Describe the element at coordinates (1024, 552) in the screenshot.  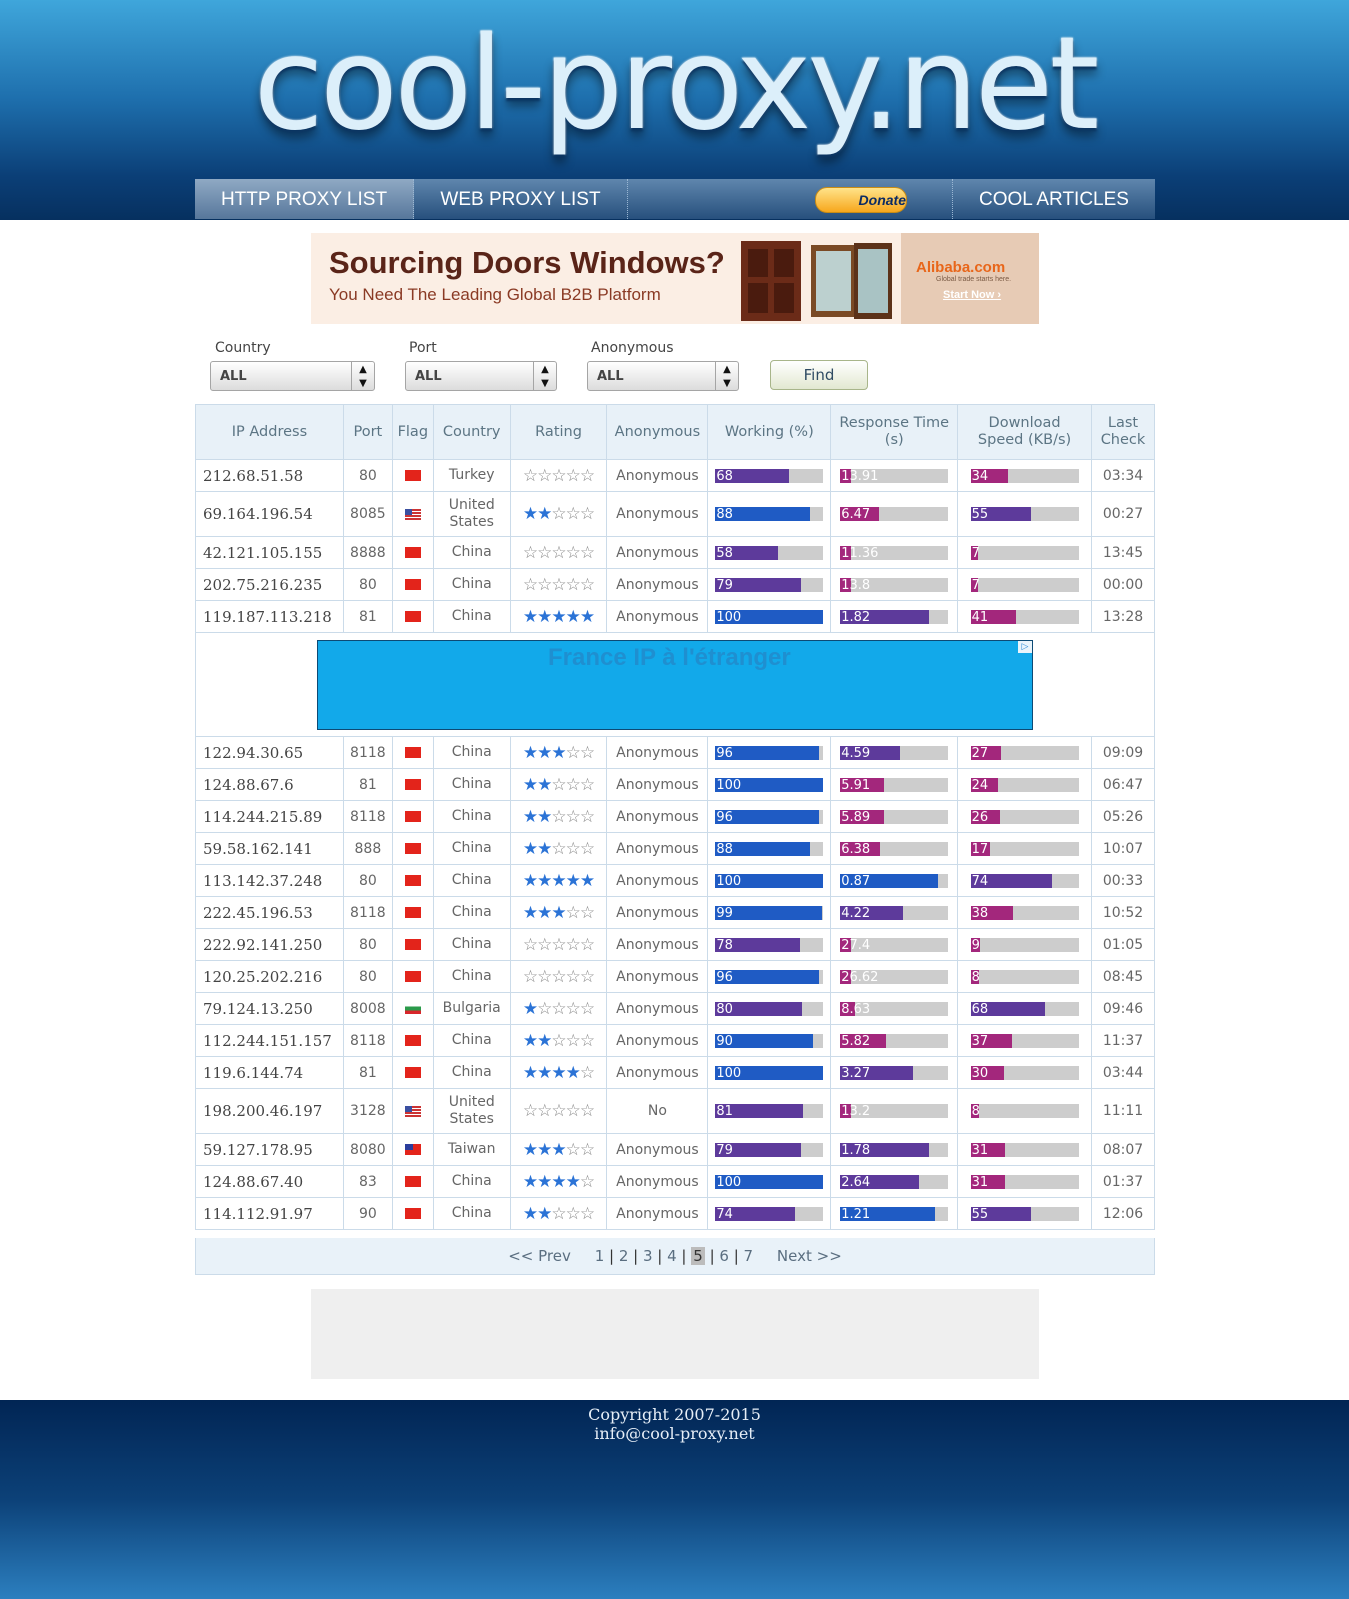
I see `cell-download-speed: 7` at that location.